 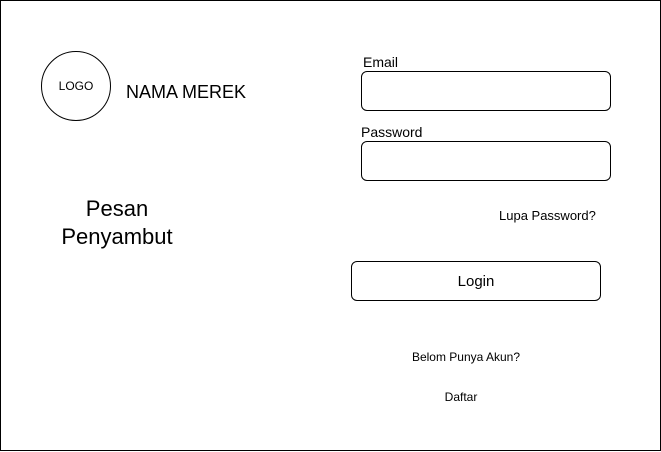 What do you see at coordinates (461, 397) in the screenshot?
I see `register-link: Daftar` at bounding box center [461, 397].